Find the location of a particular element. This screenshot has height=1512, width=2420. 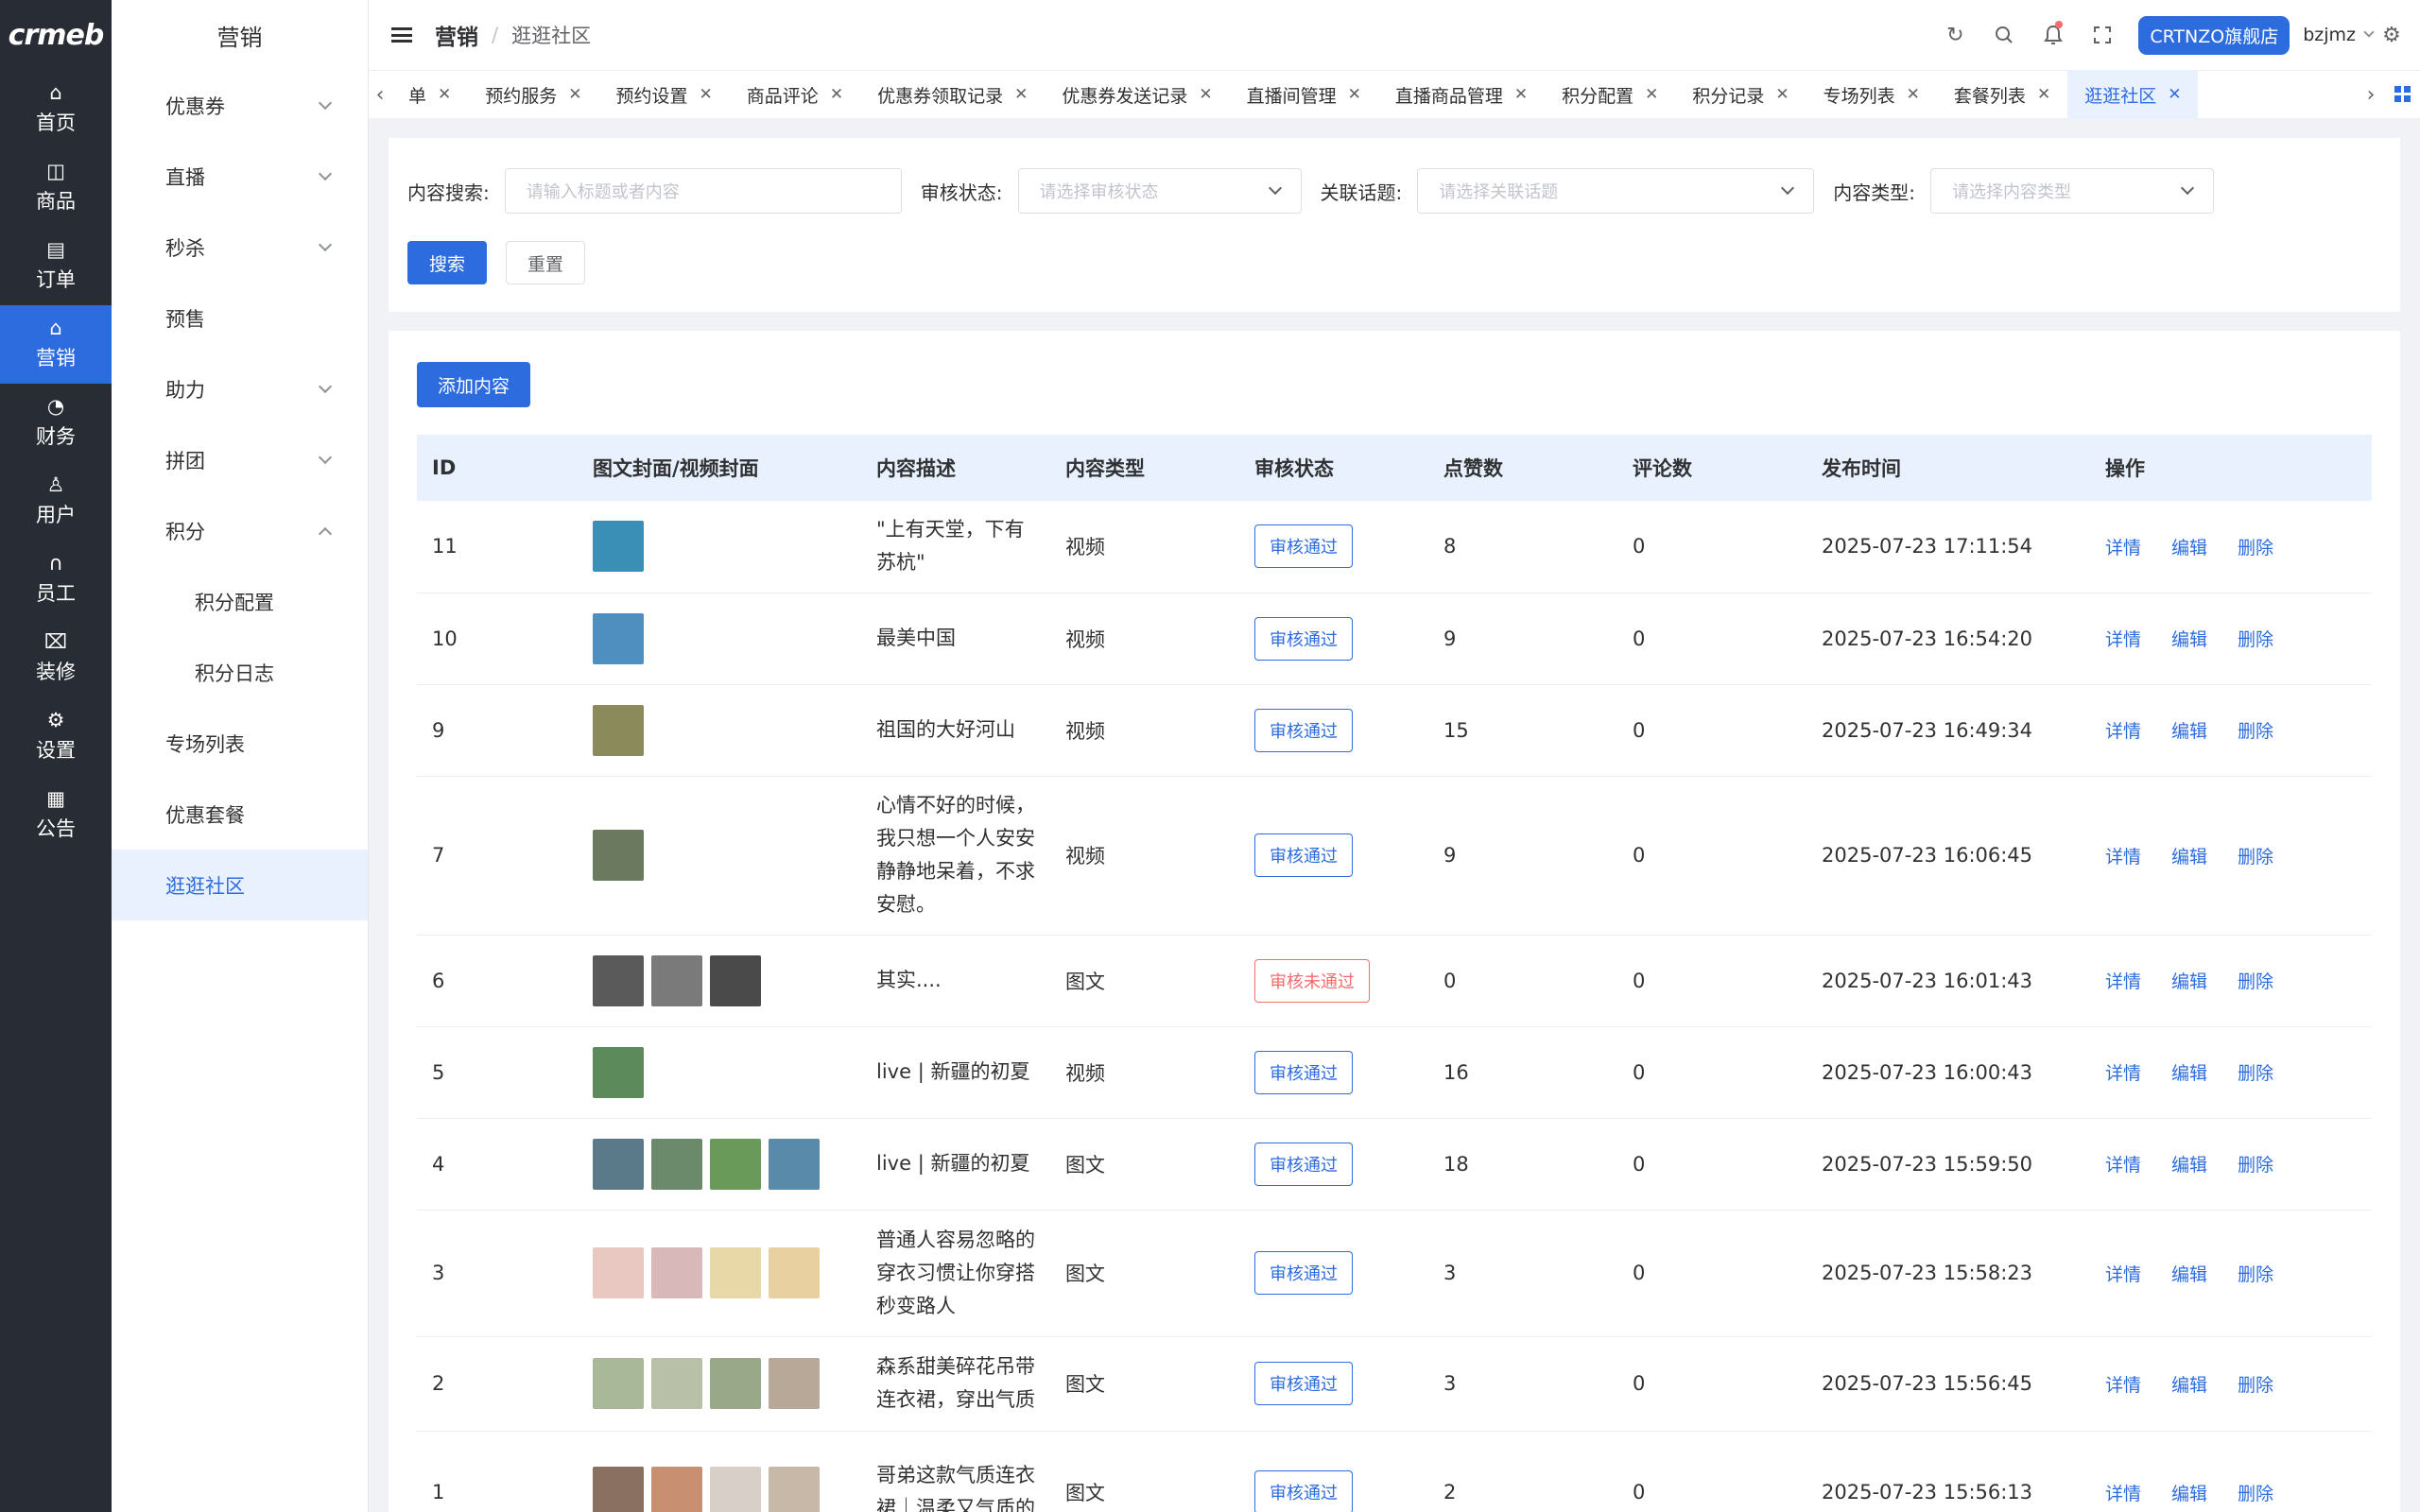

add-content-button: 添加内容 is located at coordinates (473, 384).